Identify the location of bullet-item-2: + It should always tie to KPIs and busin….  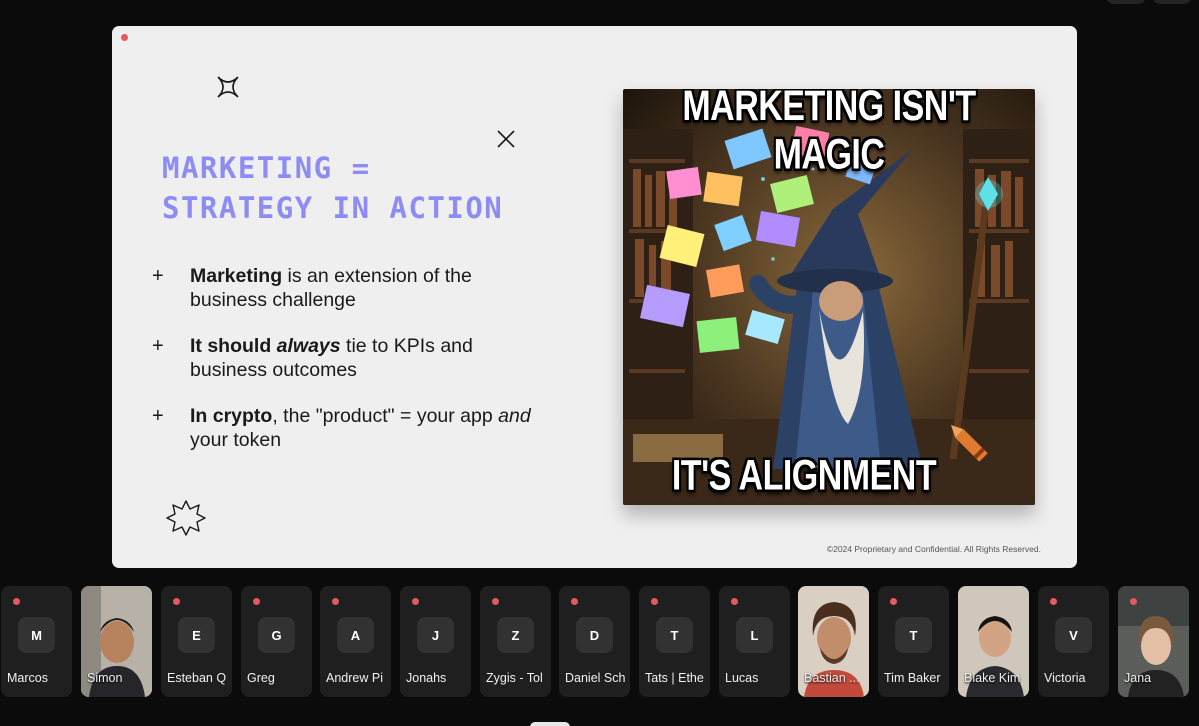
(347, 358).